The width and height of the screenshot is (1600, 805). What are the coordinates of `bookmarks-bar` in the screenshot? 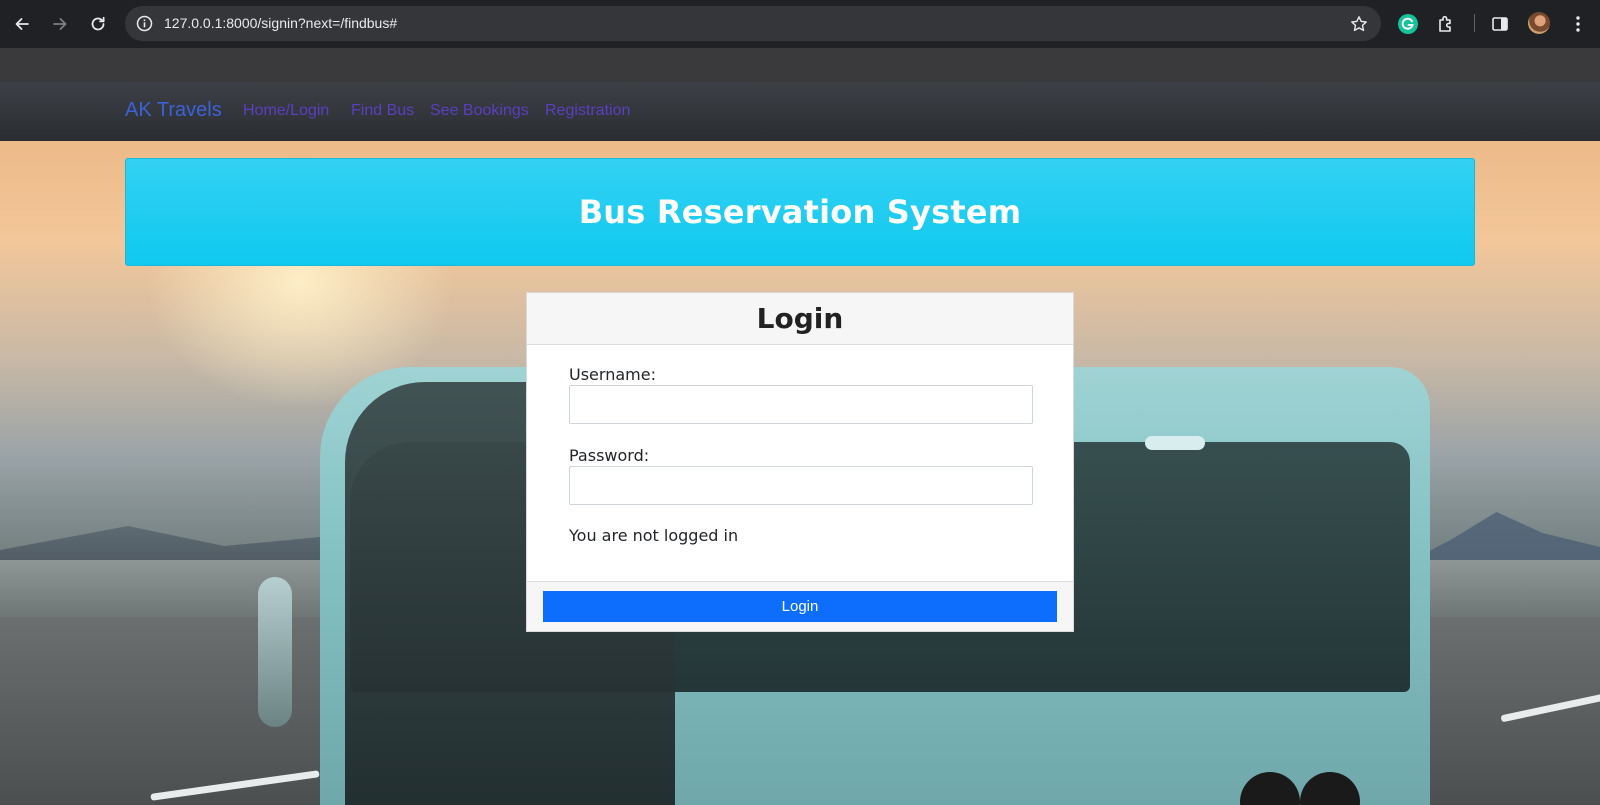 It's located at (800, 65).